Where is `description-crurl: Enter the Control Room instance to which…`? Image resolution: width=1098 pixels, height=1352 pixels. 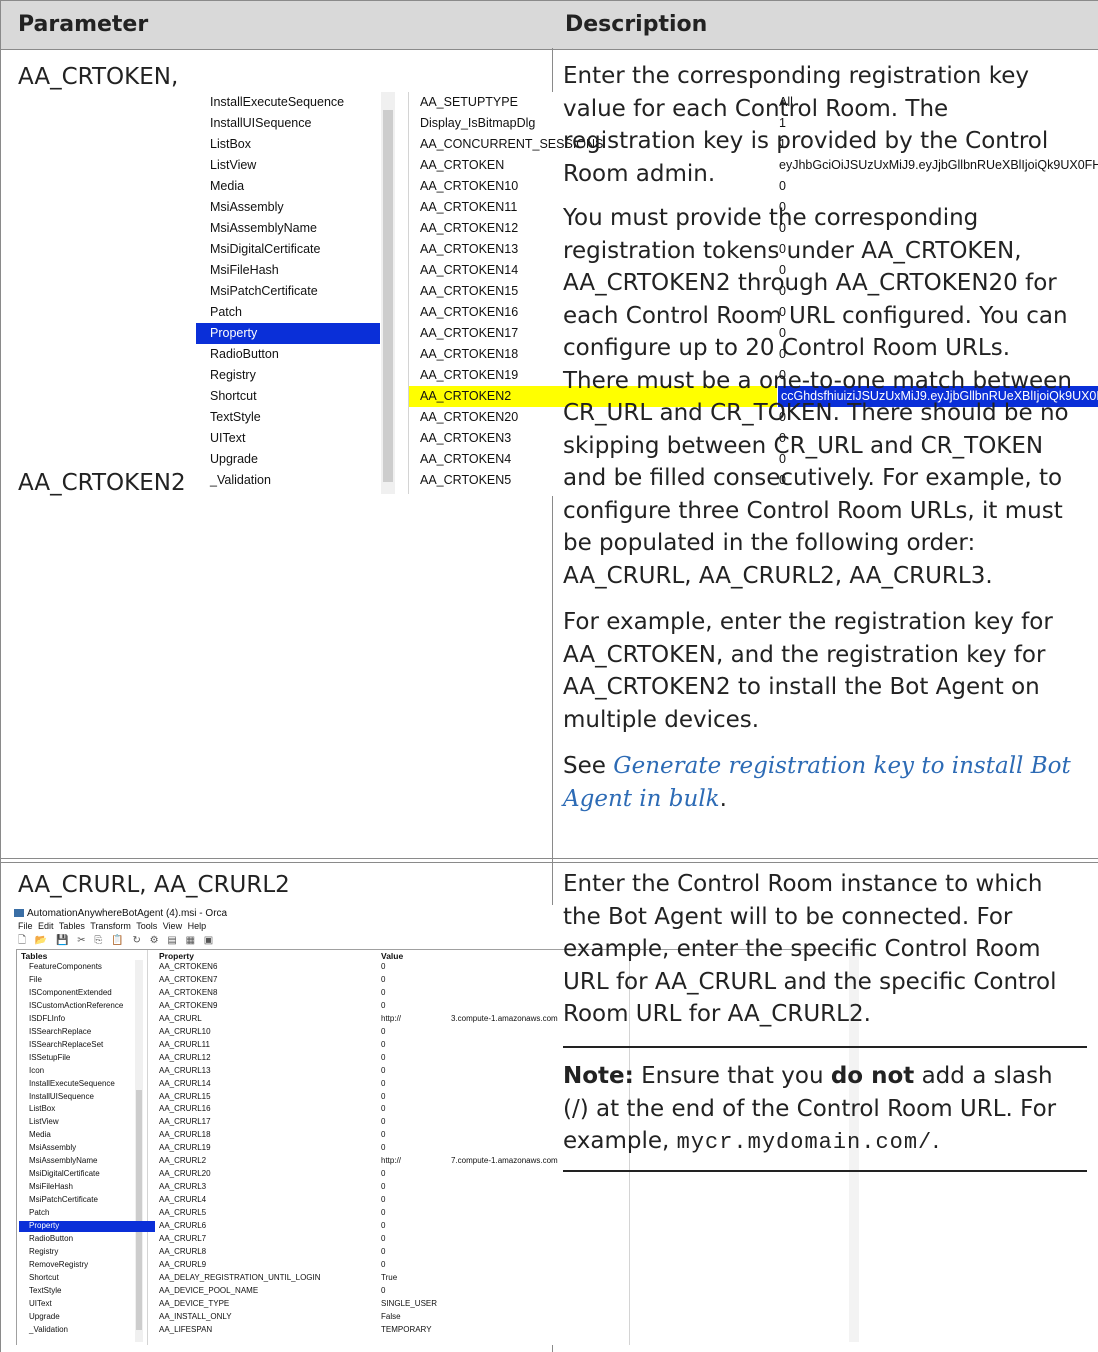
description-crurl: Enter the Control Room instance to which… is located at coordinates (823, 949).